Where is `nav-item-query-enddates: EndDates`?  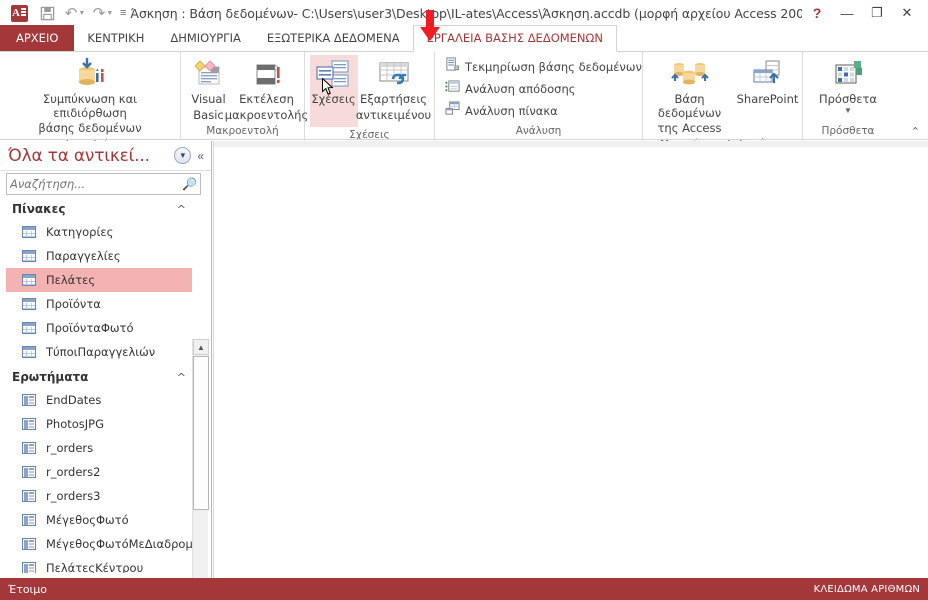
nav-item-query-enddates: EndDates is located at coordinates (99, 400).